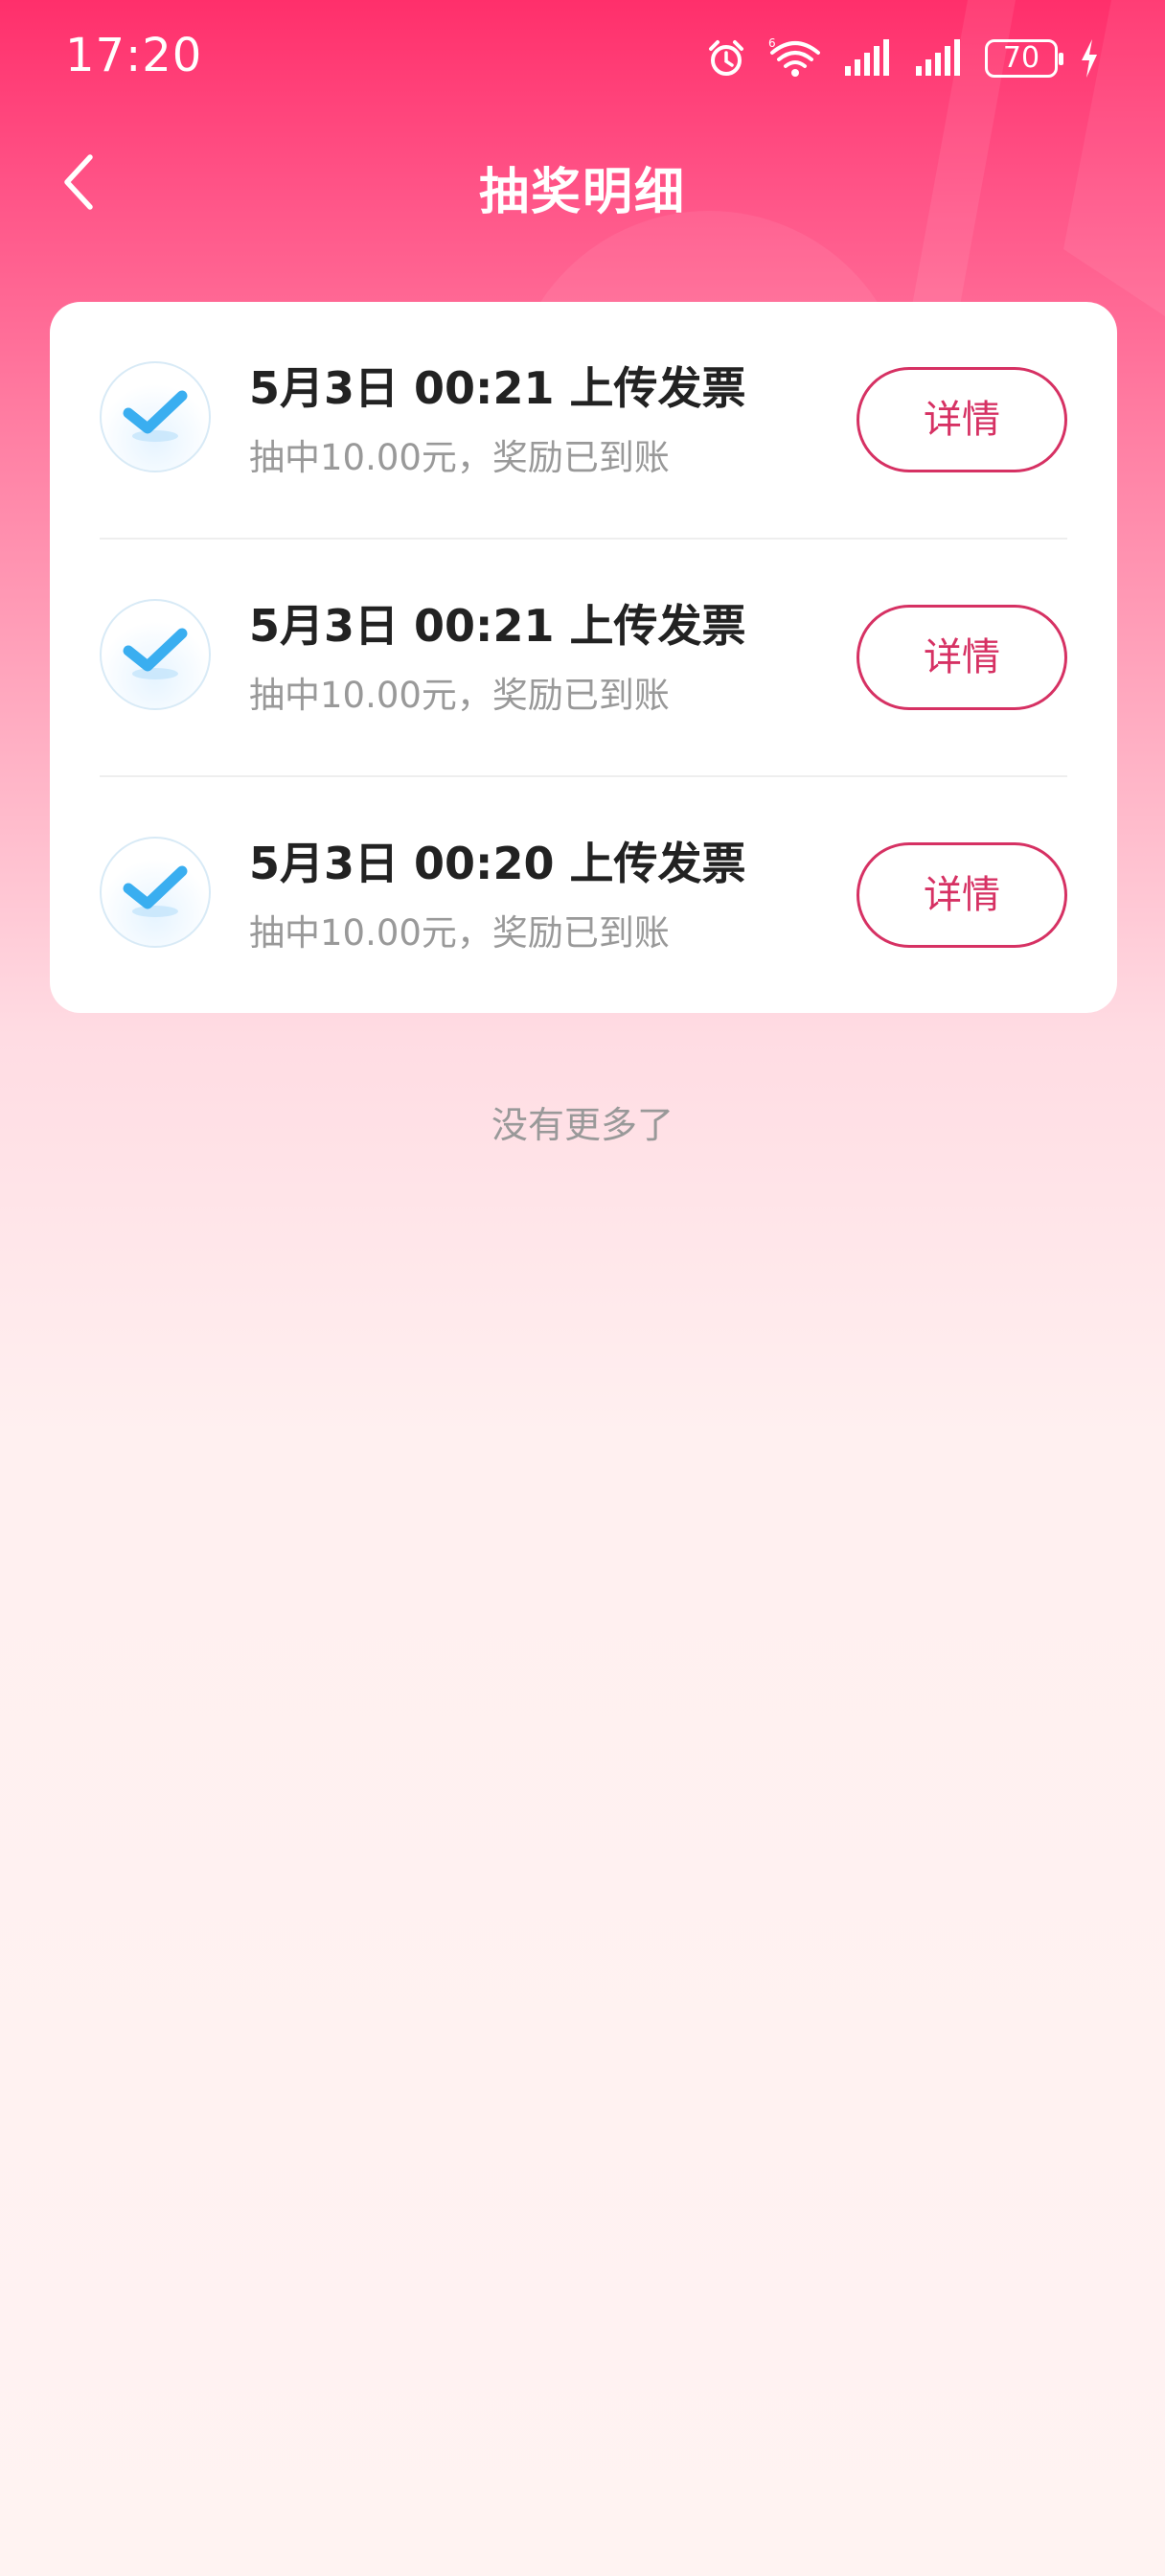 The image size is (1165, 2576). I want to click on battery-icon: 70, so click(1024, 58).